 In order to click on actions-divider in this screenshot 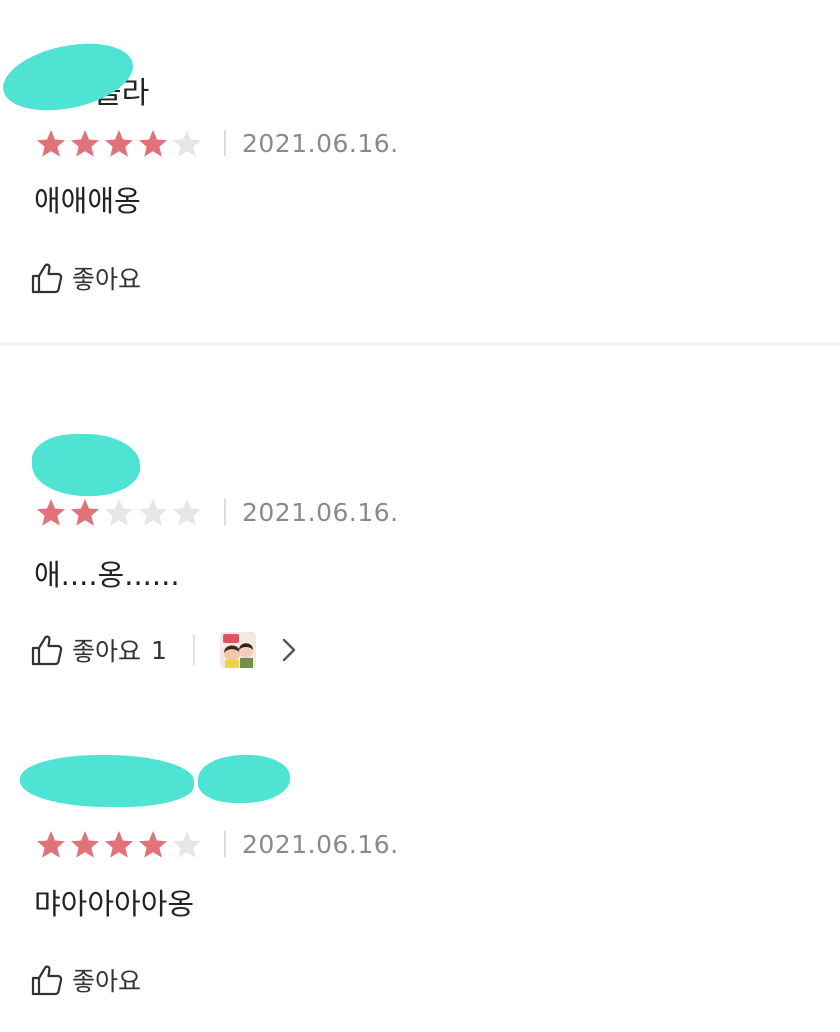, I will do `click(193, 650)`.